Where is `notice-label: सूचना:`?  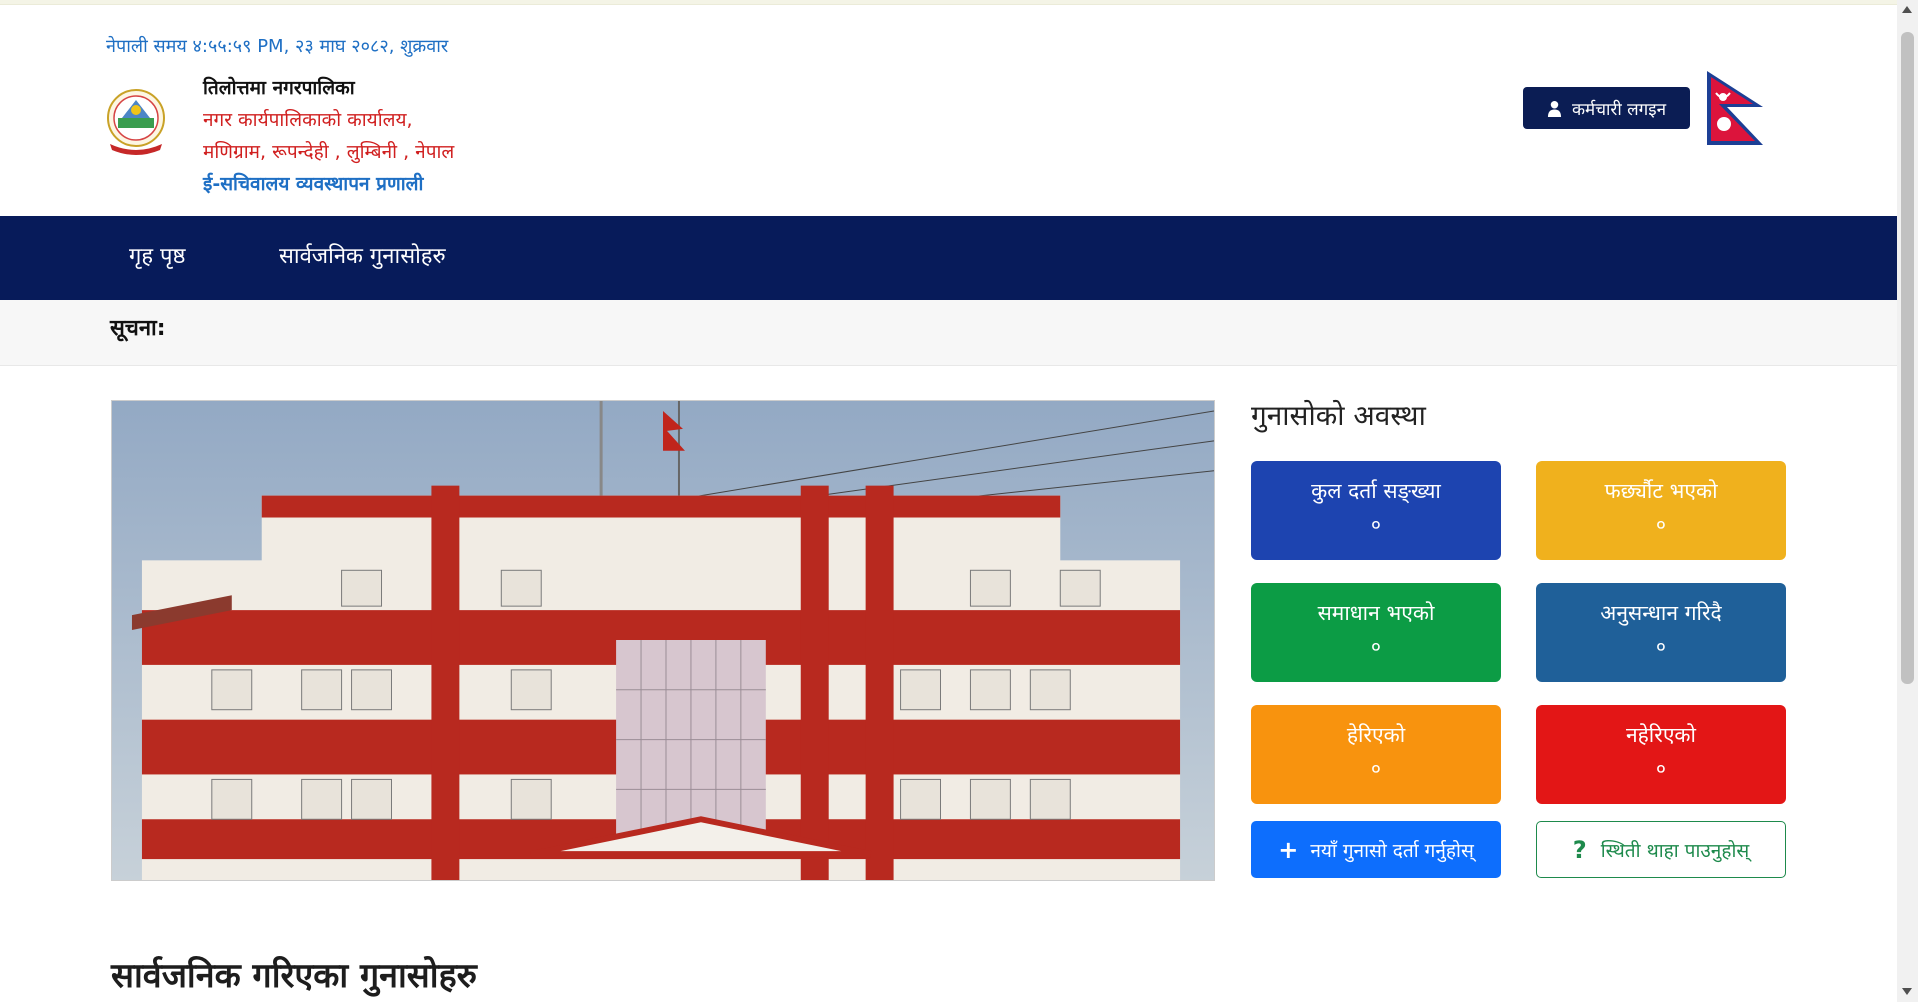 notice-label: सूचना: is located at coordinates (138, 328).